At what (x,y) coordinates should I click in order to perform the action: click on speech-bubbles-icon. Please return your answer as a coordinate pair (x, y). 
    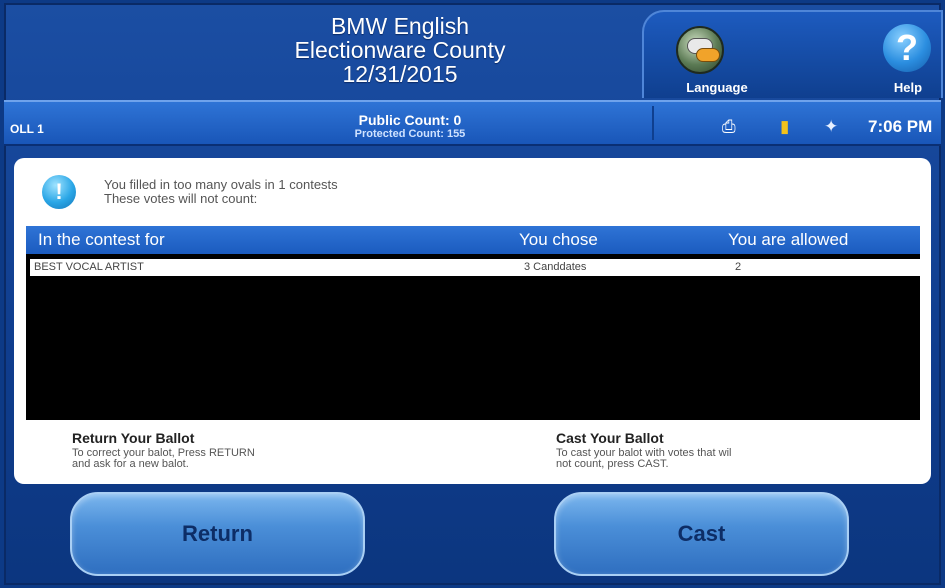
    Looking at the image, I should click on (700, 50).